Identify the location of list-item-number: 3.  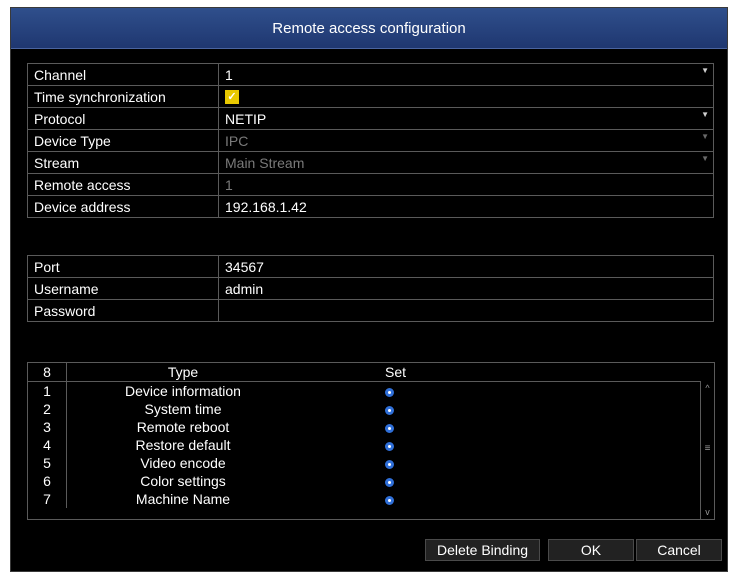
(47, 427).